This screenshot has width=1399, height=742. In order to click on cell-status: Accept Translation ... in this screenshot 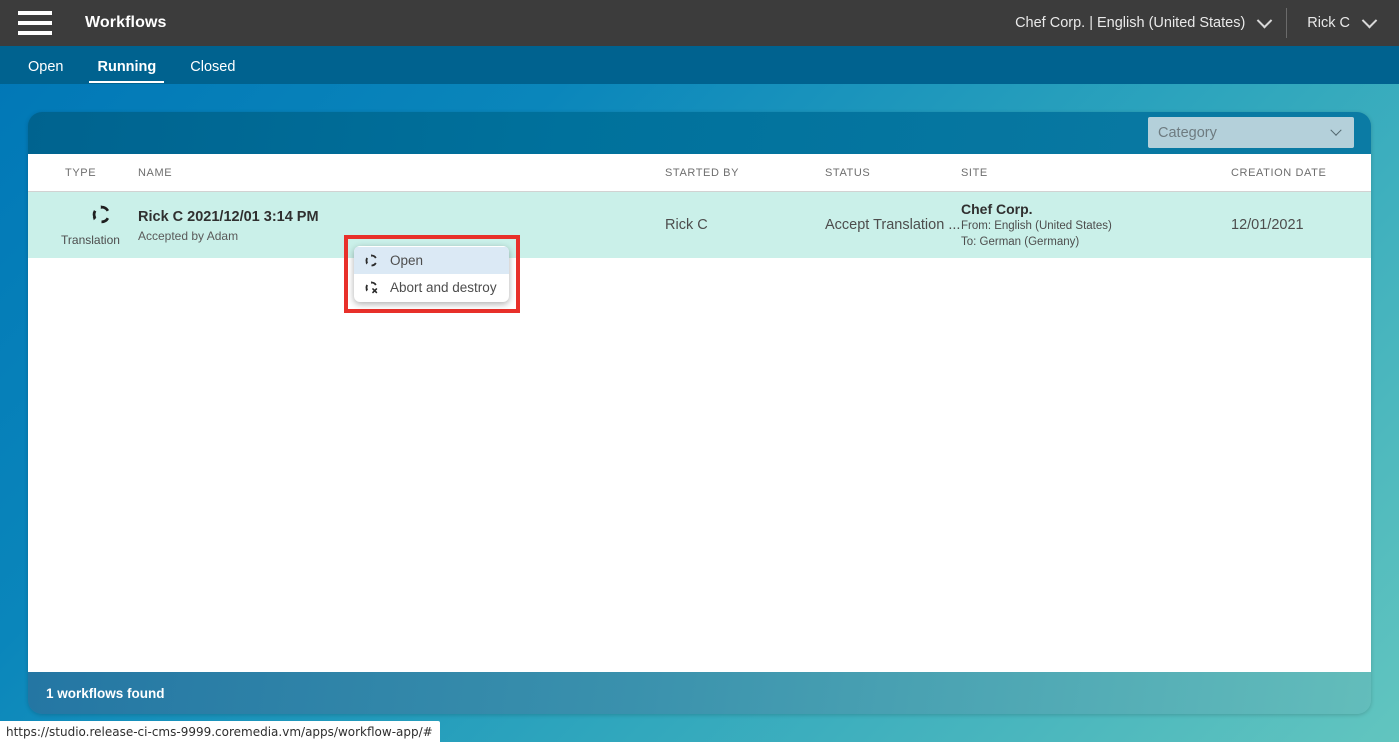, I will do `click(893, 225)`.